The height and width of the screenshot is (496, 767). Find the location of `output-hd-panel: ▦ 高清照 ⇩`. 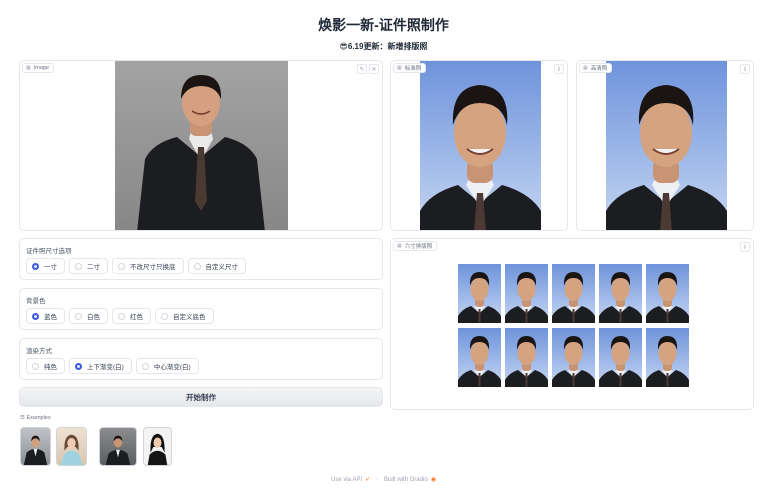

output-hd-panel: ▦ 高清照 ⇩ is located at coordinates (665, 145).